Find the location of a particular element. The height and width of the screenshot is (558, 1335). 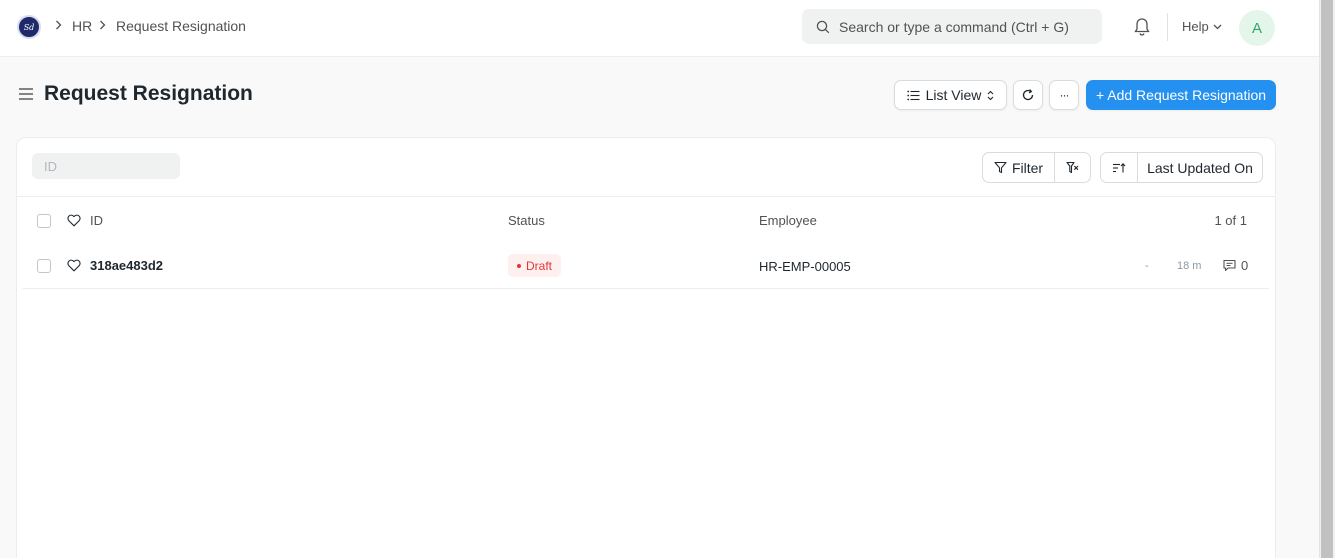

clear-filter-button is located at coordinates (1072, 167).